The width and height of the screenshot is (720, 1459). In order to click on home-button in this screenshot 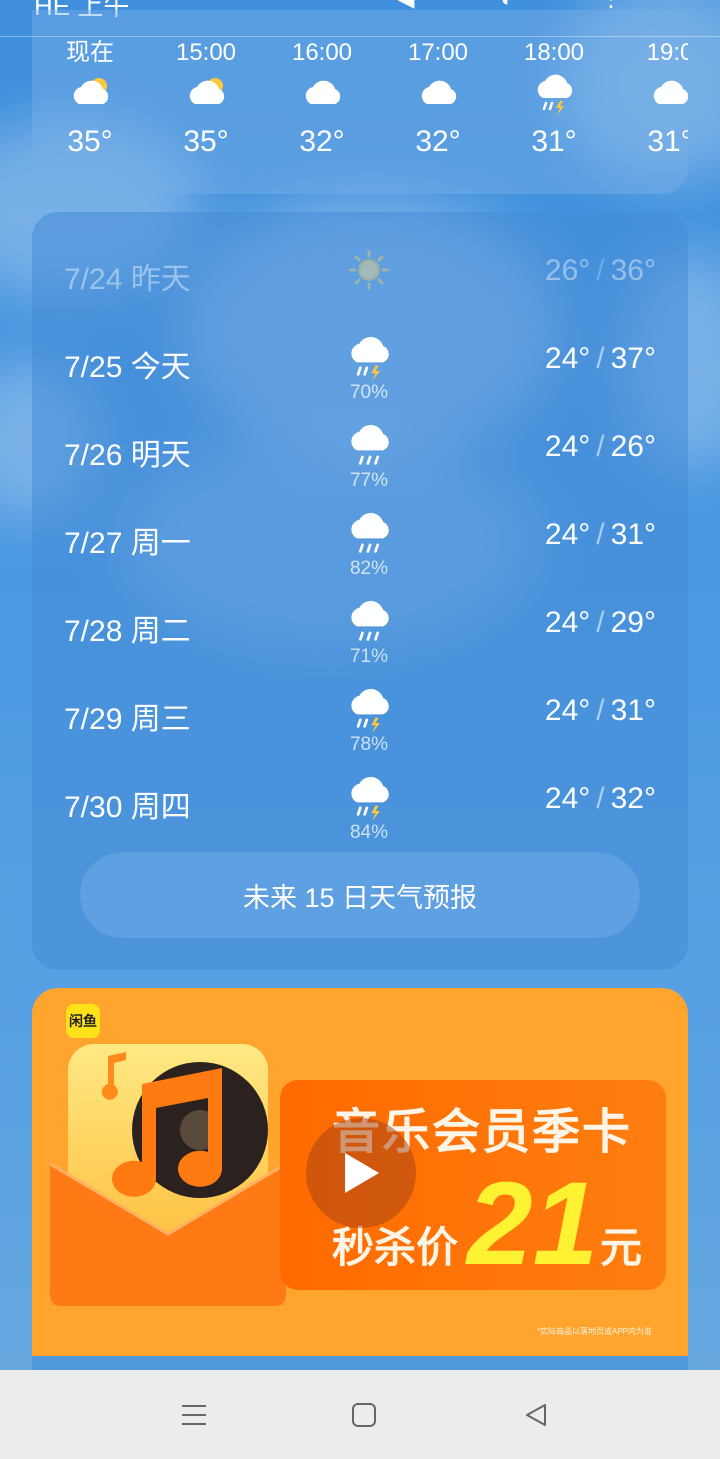, I will do `click(364, 1415)`.